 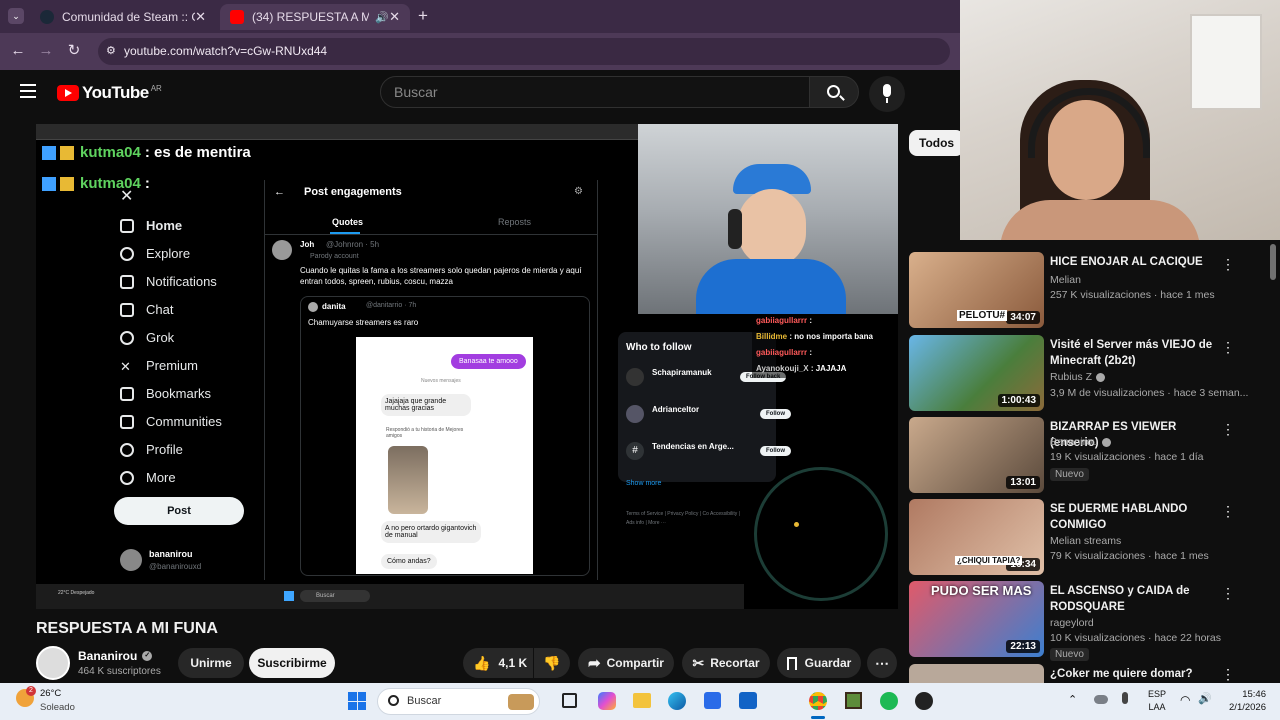 What do you see at coordinates (1185, 700) in the screenshot?
I see `wifi-icon: ◠` at bounding box center [1185, 700].